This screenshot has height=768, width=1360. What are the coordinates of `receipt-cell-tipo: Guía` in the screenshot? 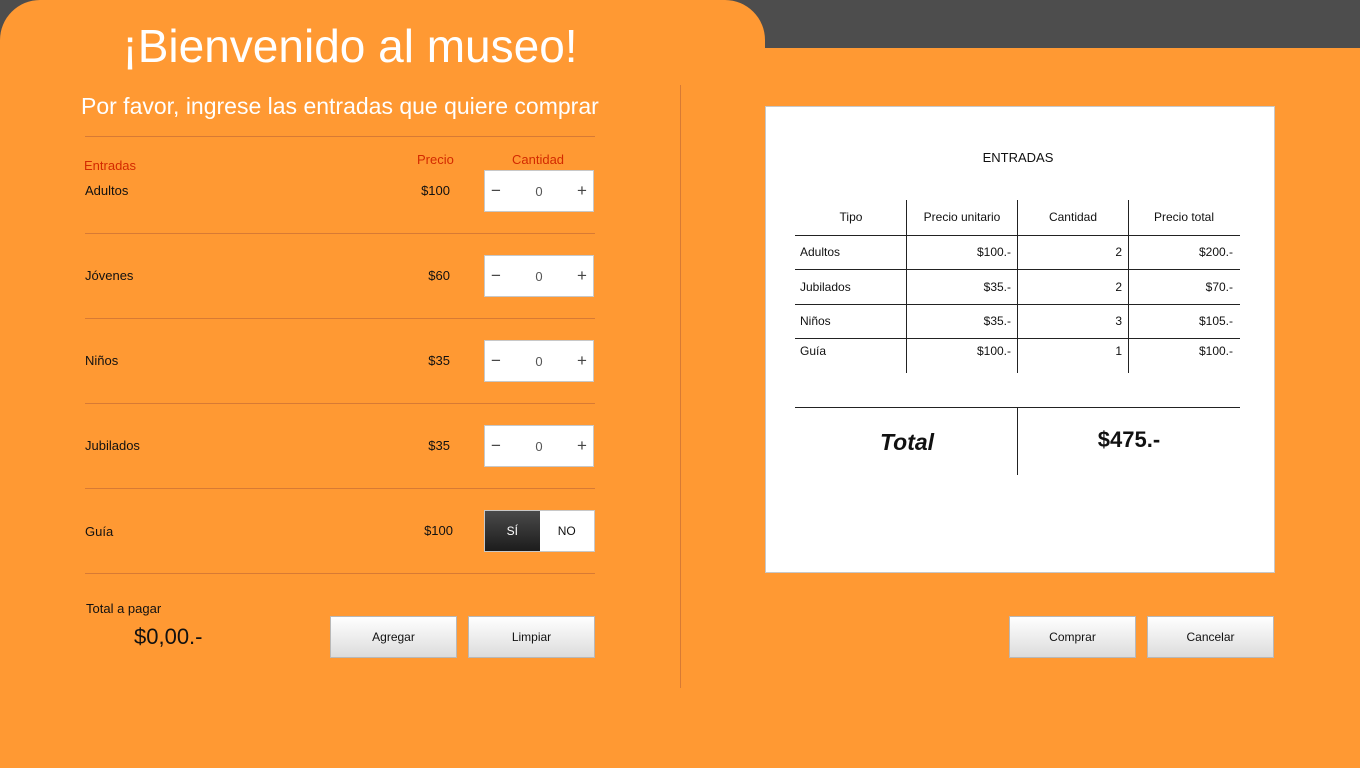 It's located at (813, 351).